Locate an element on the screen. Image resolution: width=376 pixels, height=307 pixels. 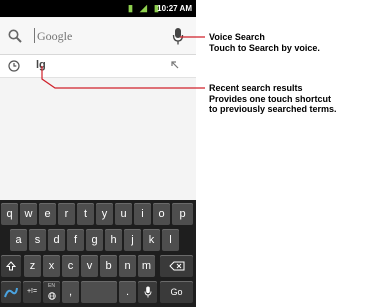
voice-callout-desc: Touch to Search by voice. is located at coordinates (264, 47).